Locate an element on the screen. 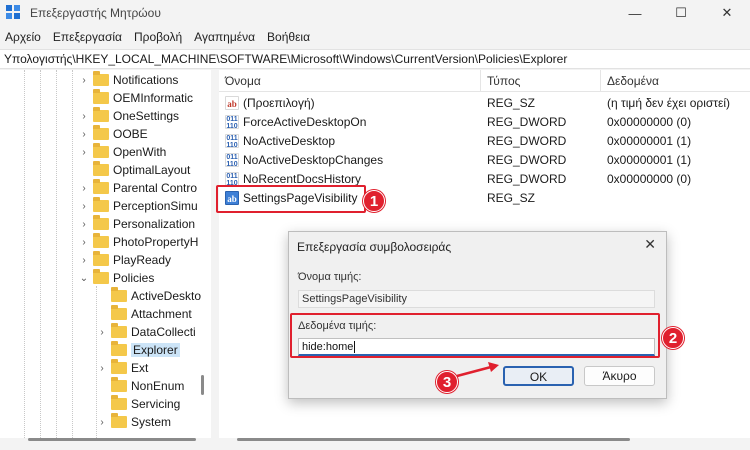 The width and height of the screenshot is (750, 450). tree-item: › PlayReady is located at coordinates (124, 260).